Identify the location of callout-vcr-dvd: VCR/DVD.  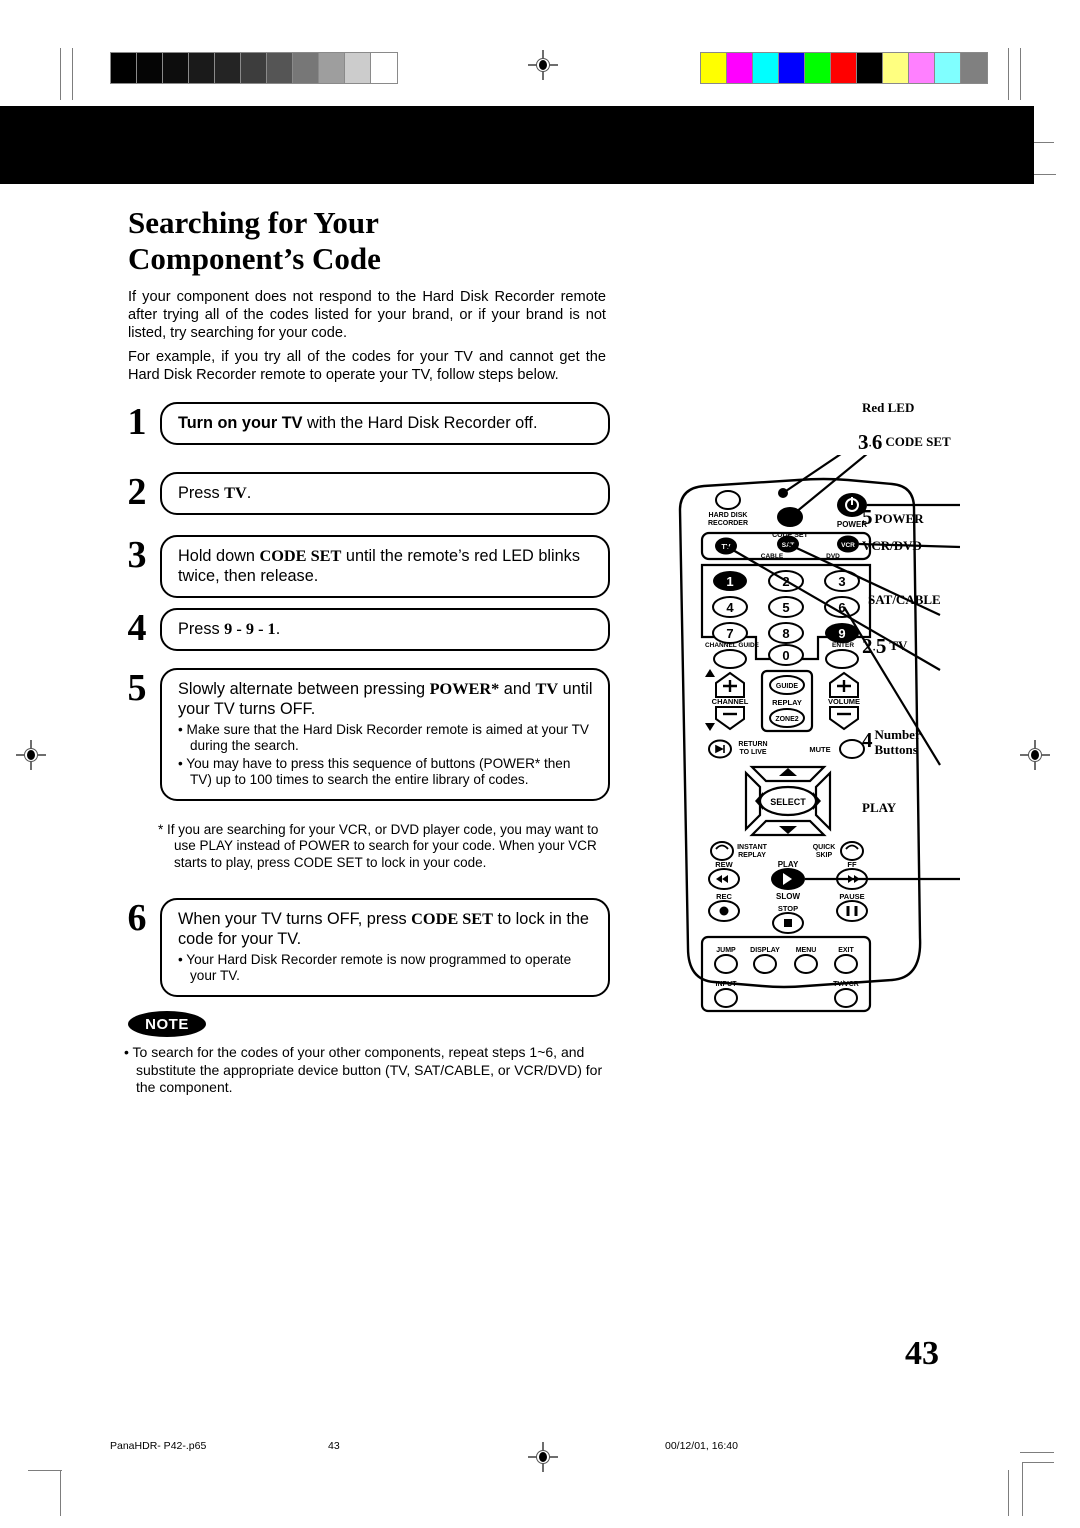
(892, 545).